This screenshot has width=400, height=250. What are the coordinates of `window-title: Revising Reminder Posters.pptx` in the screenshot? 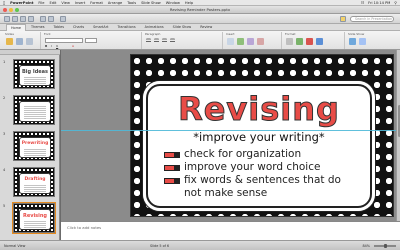 It's located at (200, 9).